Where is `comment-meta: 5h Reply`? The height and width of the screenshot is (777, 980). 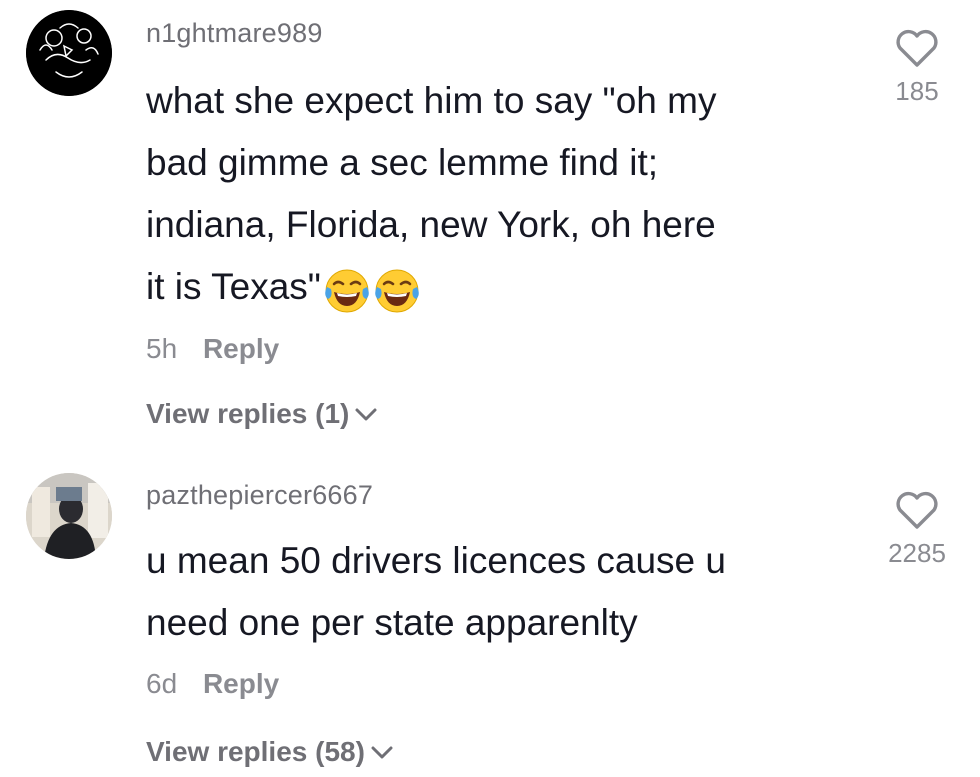 comment-meta: 5h Reply is located at coordinates (212, 349).